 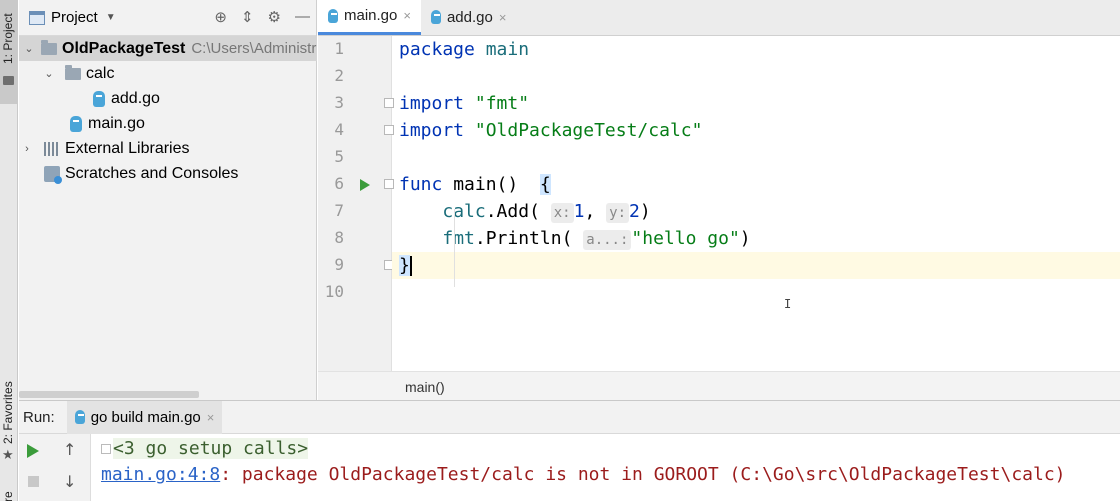 I want to click on tree-item-oldpackagetest: ⌄ OldPackageTest C:\Users\Administr, so click(x=168, y=48).